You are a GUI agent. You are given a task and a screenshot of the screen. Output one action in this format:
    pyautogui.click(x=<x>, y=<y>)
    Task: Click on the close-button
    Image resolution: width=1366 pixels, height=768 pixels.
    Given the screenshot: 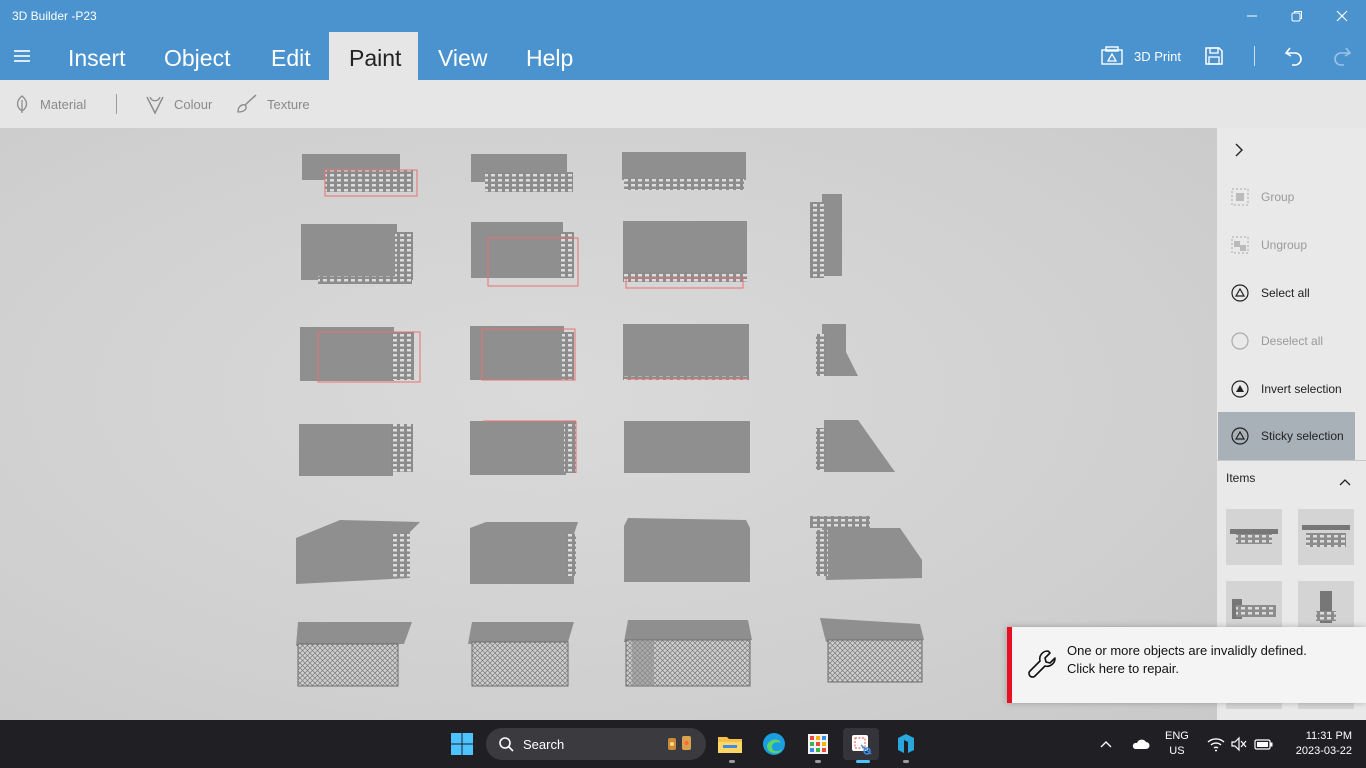 What is the action you would take?
    pyautogui.click(x=1342, y=16)
    